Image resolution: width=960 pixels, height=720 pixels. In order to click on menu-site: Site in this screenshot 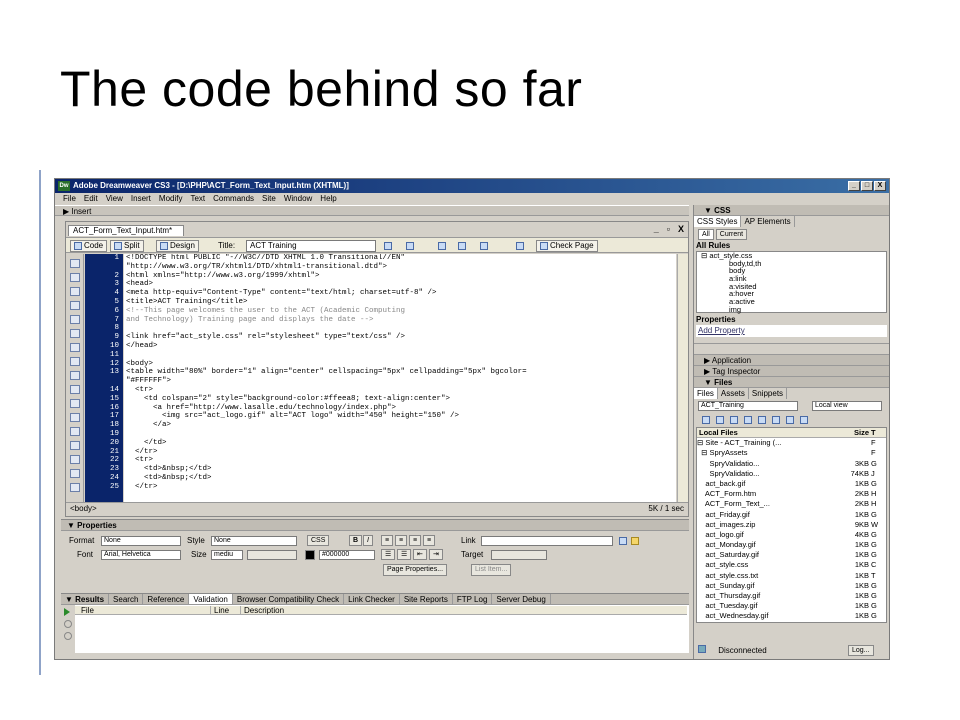, I will do `click(269, 199)`.